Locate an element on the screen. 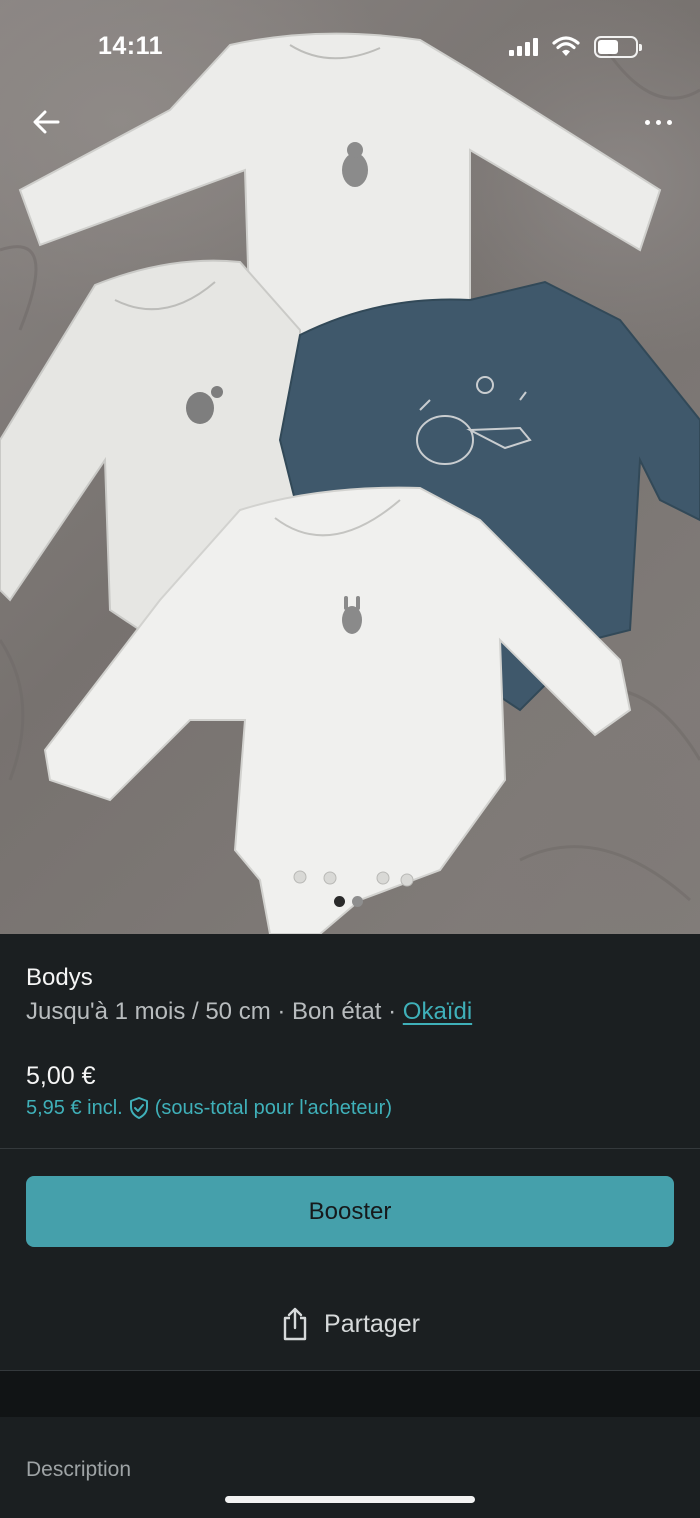 The width and height of the screenshot is (700, 1518). pager-dot-active is located at coordinates (339, 901).